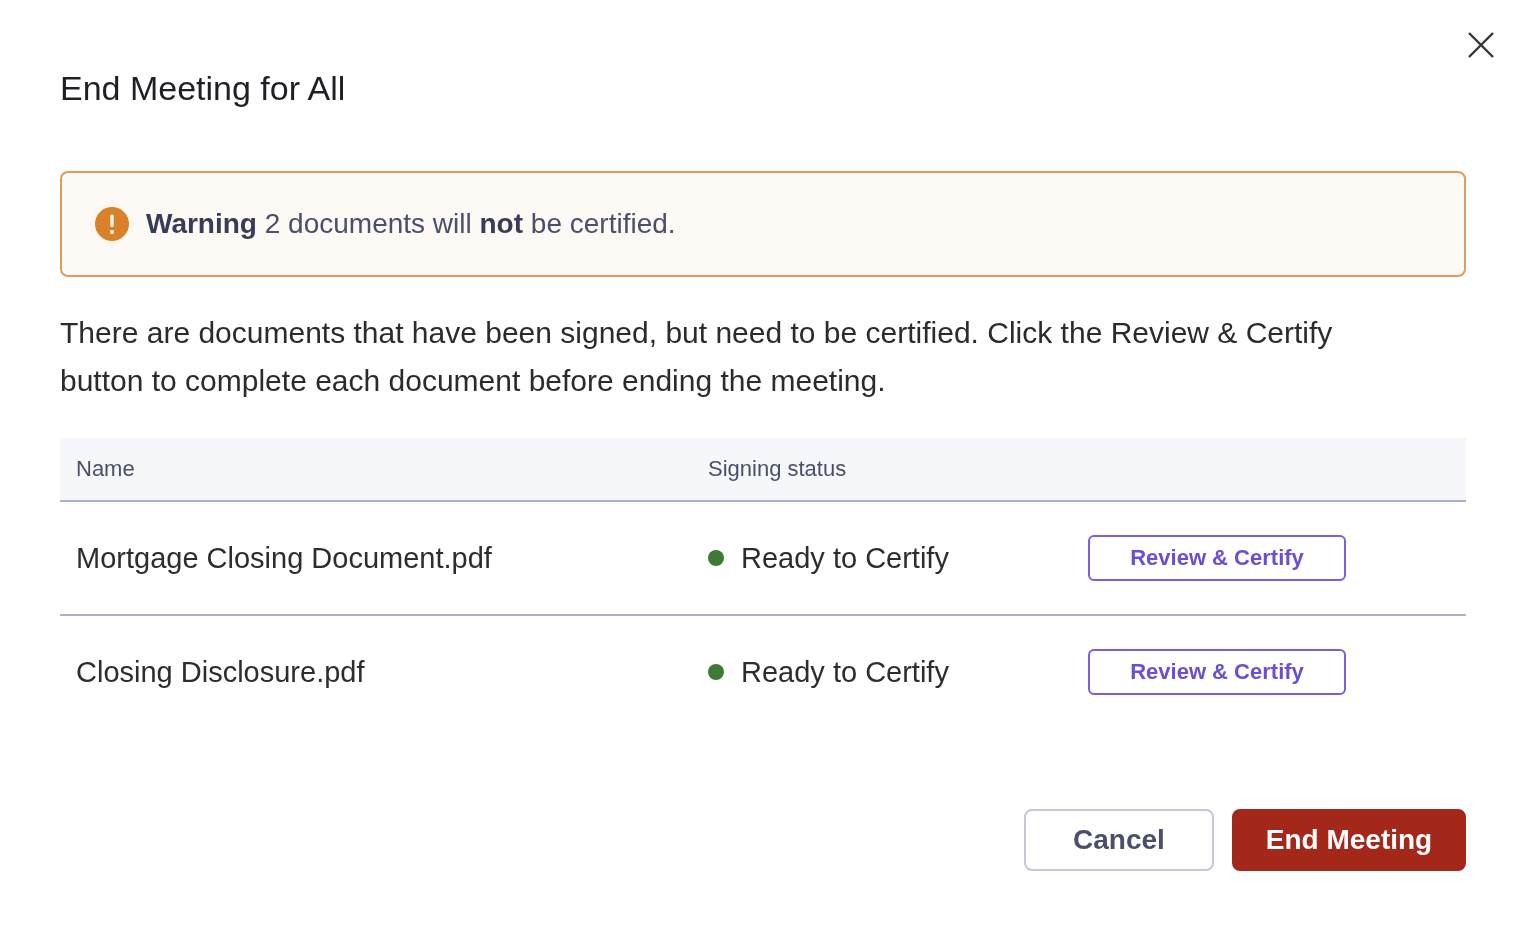  Describe the element at coordinates (112, 224) in the screenshot. I see `warning-icon` at that location.